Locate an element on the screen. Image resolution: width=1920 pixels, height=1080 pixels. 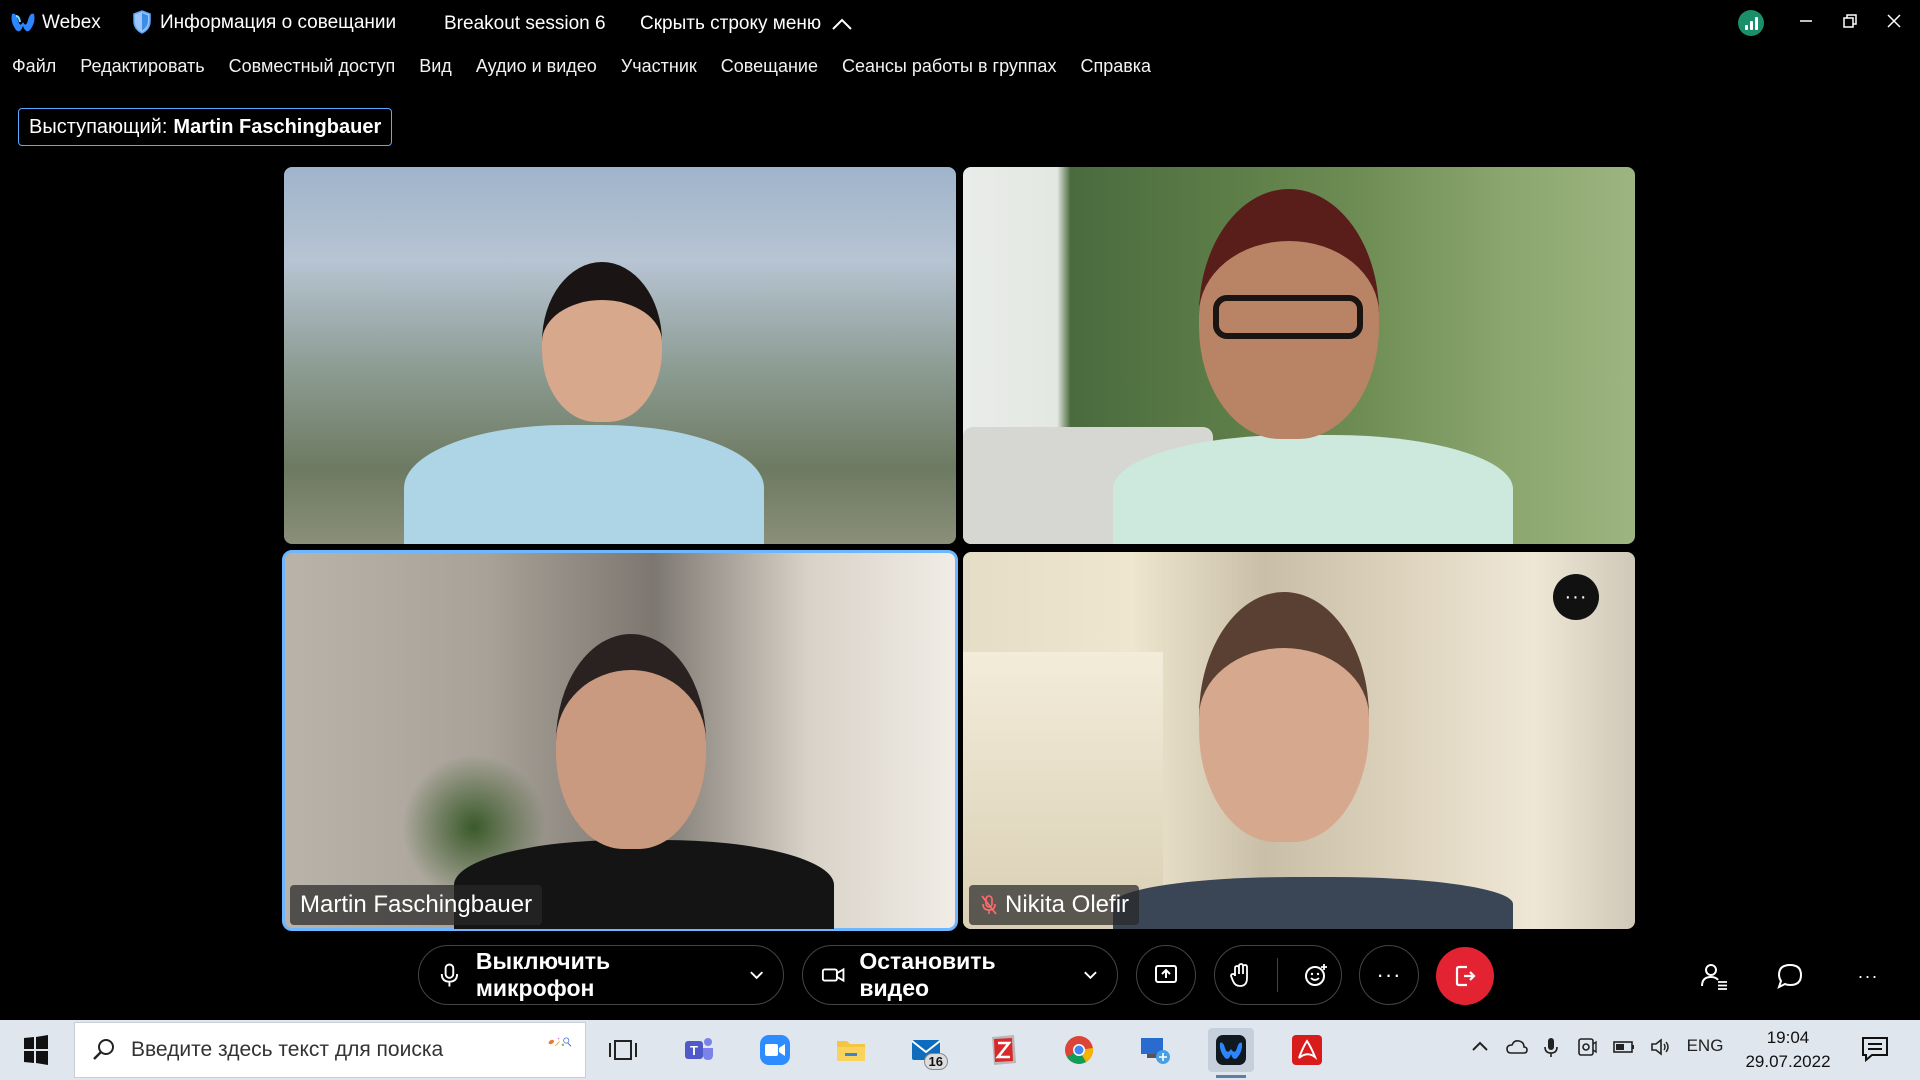
taskbar-mail: 16 is located at coordinates (927, 1050).